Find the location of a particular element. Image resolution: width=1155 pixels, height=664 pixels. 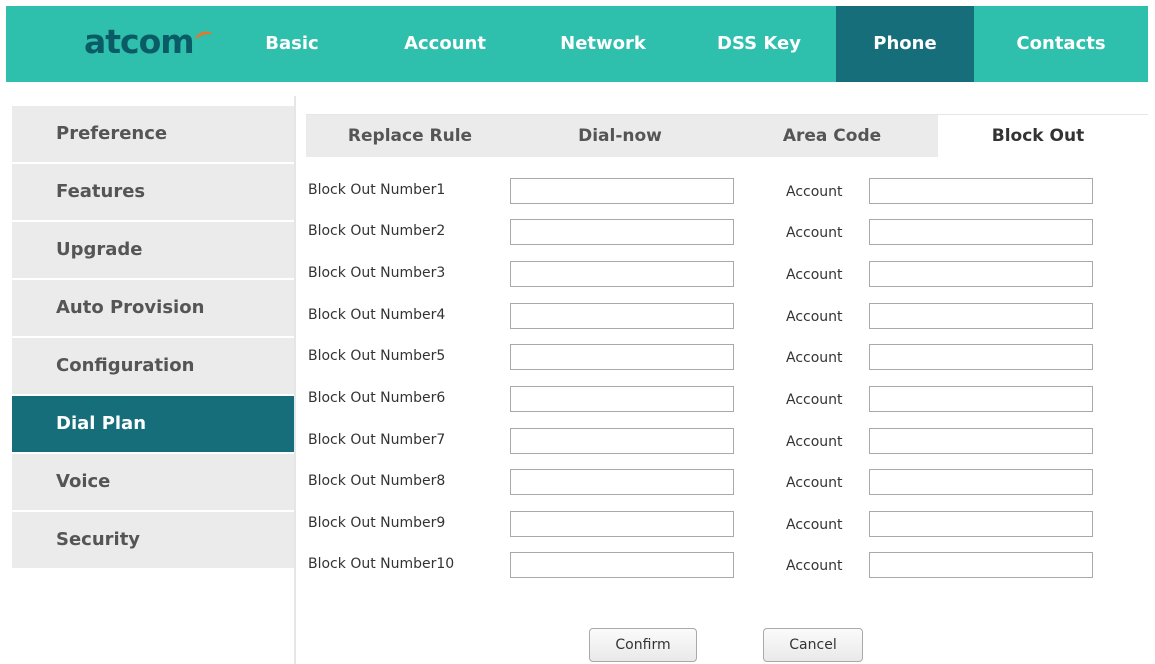

block-out-number-label: Block Out Number2 is located at coordinates (377, 231).